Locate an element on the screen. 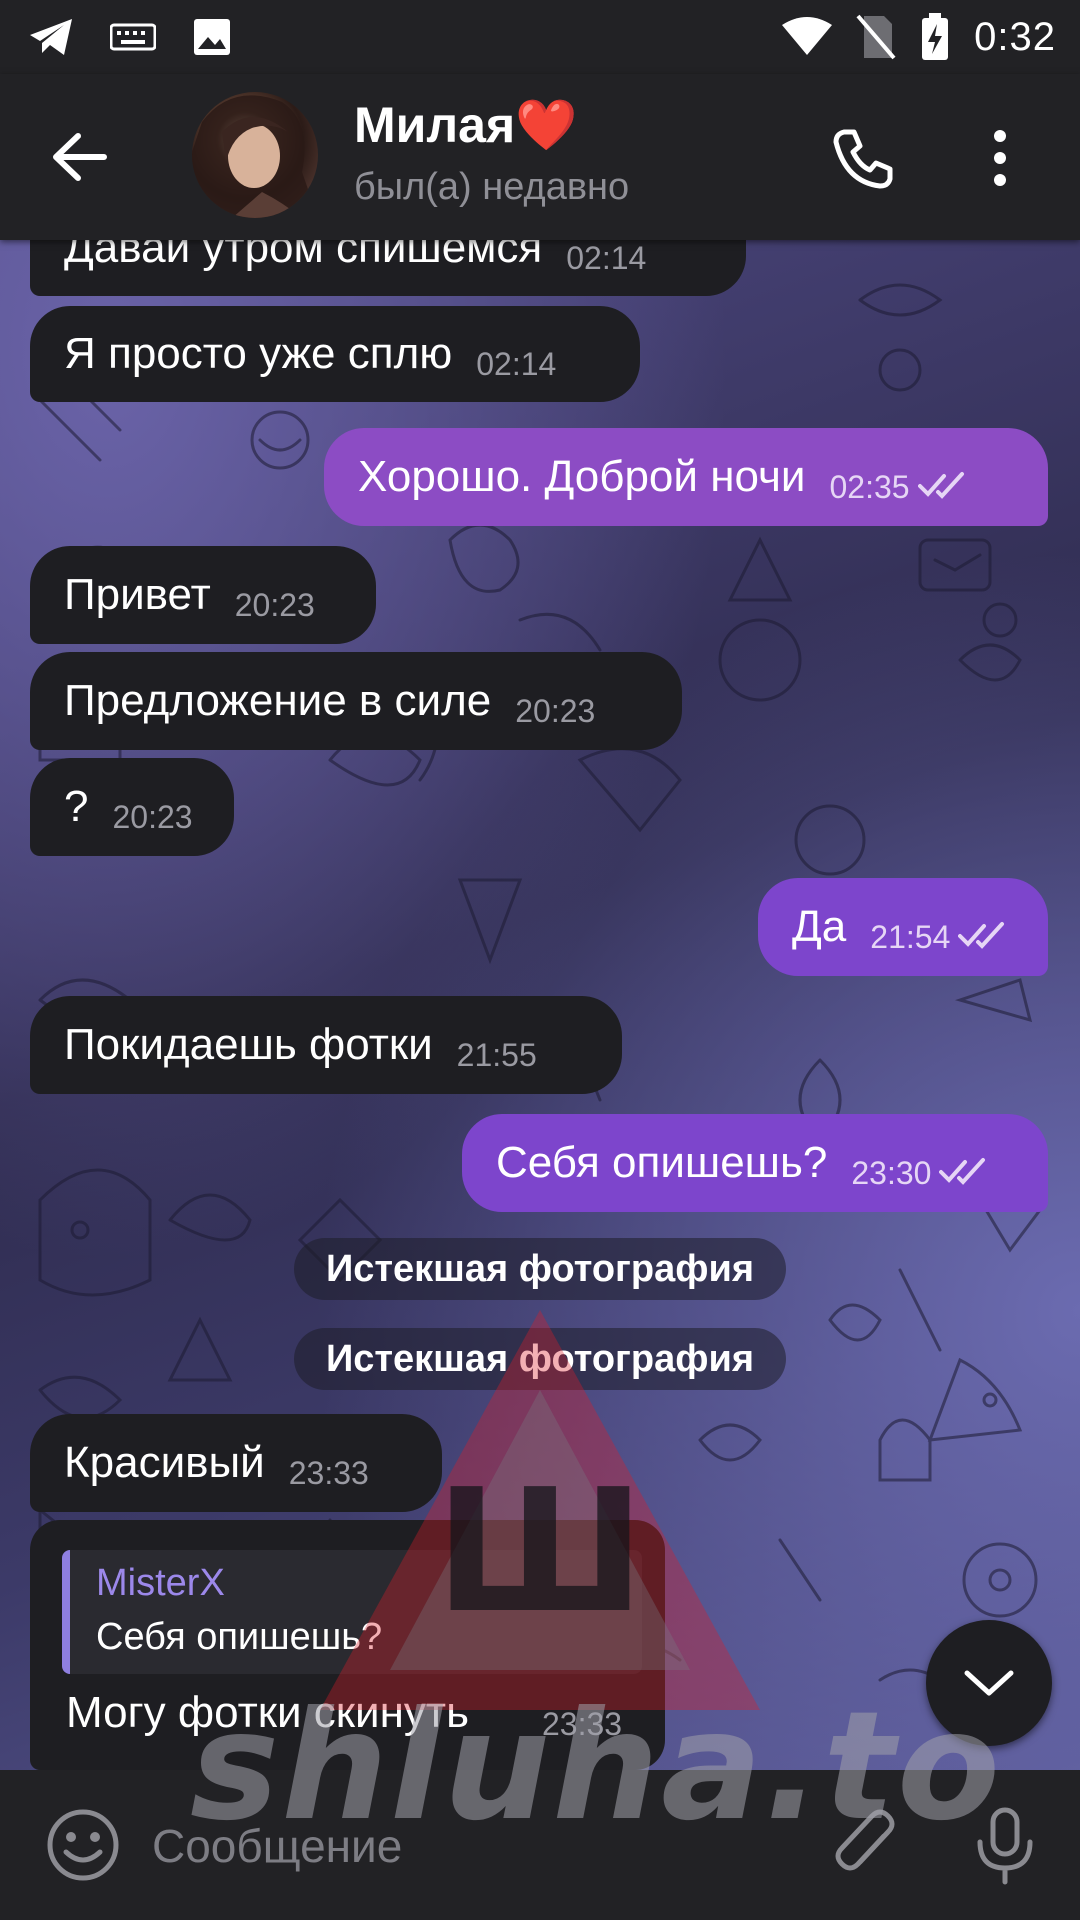 This screenshot has width=1080, height=1920. chat-header: Милая❤️ был(а) недавно is located at coordinates (540, 157).